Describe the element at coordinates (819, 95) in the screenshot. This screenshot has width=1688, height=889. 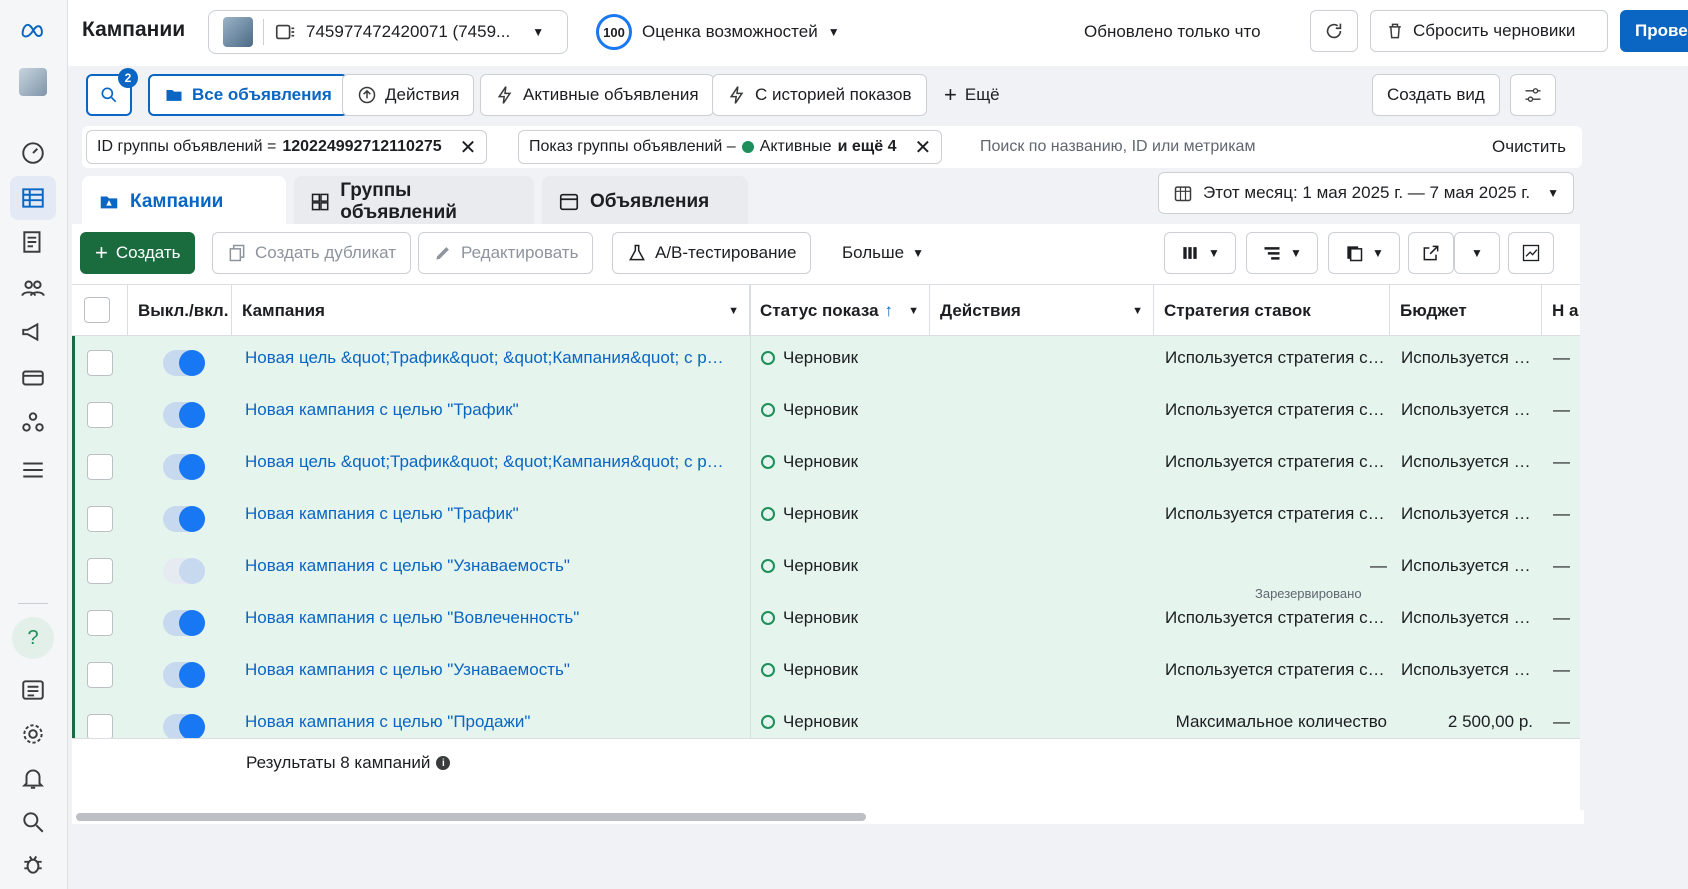
I see `view-with-impressions: С историей показов` at that location.